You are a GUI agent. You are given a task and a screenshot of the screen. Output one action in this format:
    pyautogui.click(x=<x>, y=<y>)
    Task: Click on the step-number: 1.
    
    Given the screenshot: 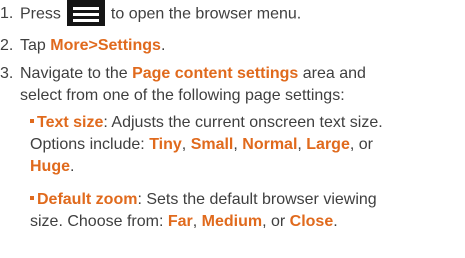 What is the action you would take?
    pyautogui.click(x=7, y=13)
    